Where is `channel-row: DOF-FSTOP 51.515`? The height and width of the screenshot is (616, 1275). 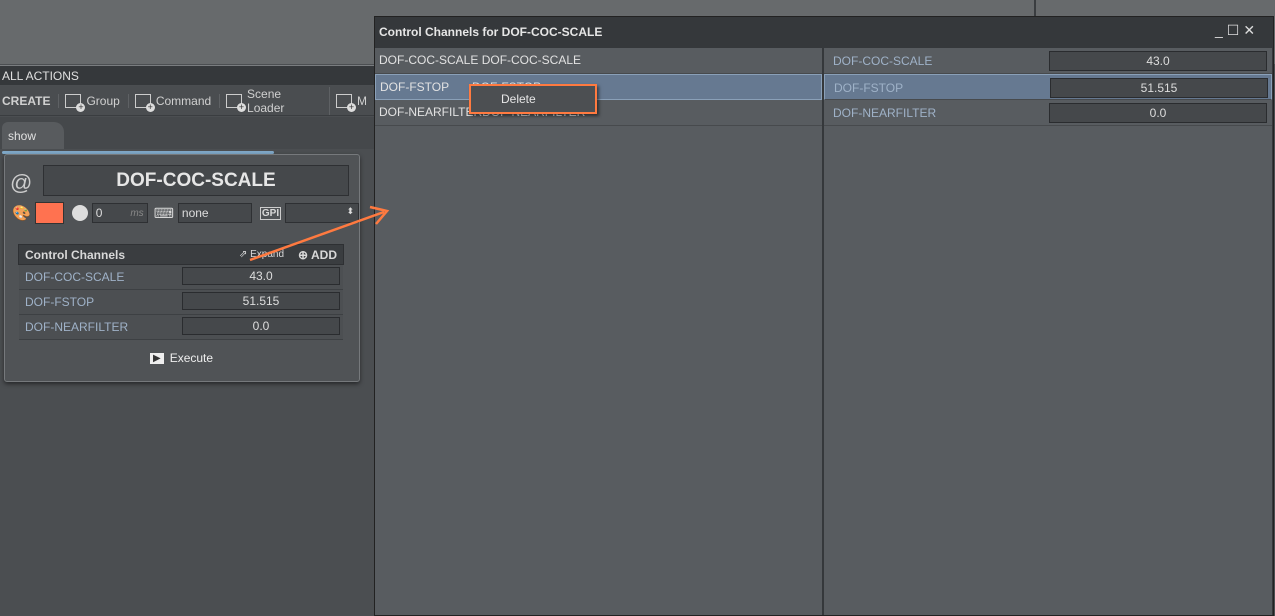 channel-row: DOF-FSTOP 51.515 is located at coordinates (181, 302).